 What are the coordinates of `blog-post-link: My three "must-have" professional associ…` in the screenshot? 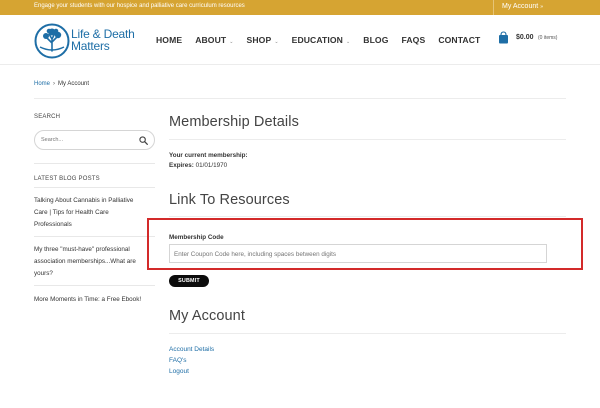 It's located at (94, 262).